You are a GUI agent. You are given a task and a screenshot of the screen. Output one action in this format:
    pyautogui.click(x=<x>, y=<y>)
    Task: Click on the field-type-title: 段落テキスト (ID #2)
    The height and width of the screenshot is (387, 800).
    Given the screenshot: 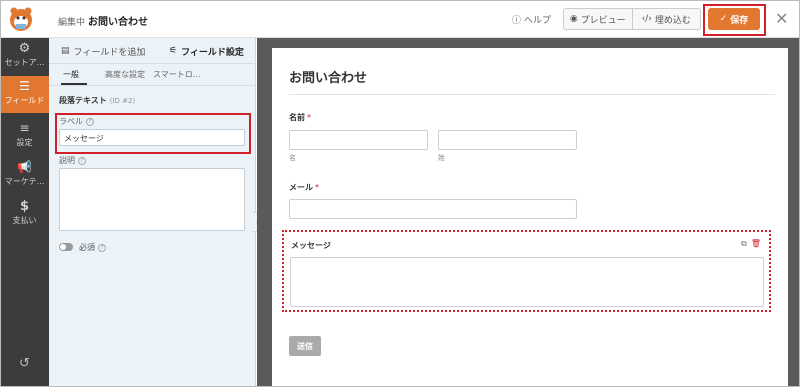 What is the action you would take?
    pyautogui.click(x=97, y=100)
    